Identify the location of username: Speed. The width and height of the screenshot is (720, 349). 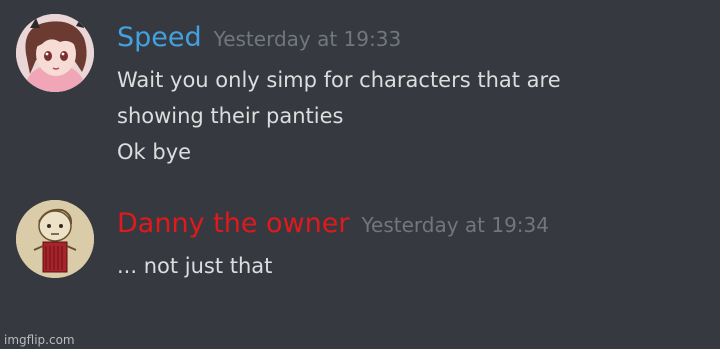
(159, 38).